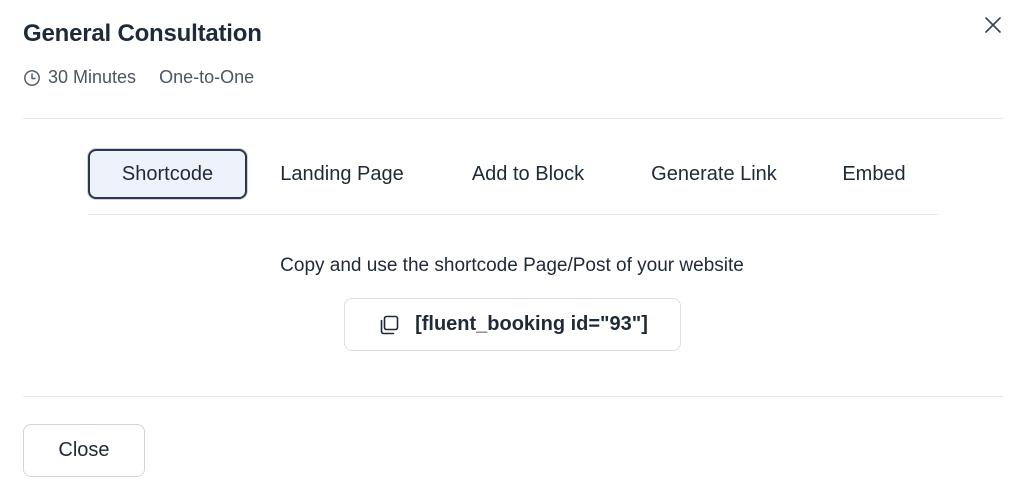  Describe the element at coordinates (513, 396) in the screenshot. I see `footer-divider` at that location.